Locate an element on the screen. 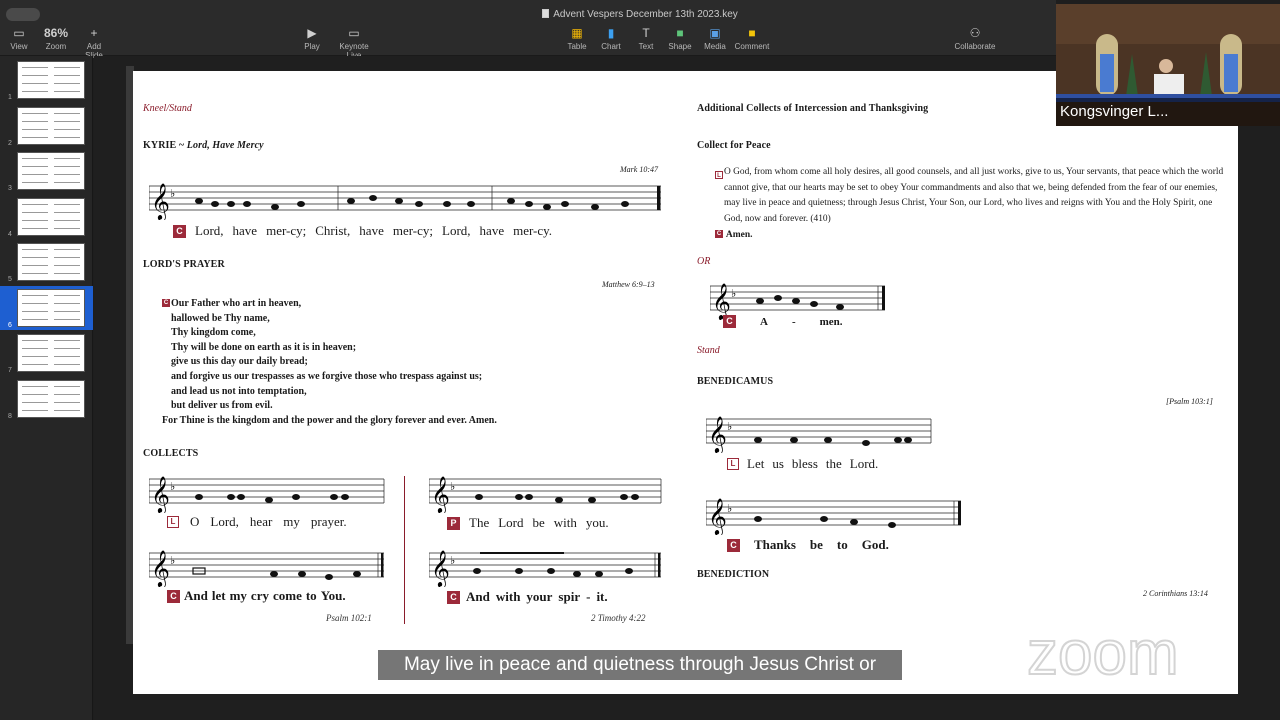  lyric-word: mer-cy; is located at coordinates (286, 230).